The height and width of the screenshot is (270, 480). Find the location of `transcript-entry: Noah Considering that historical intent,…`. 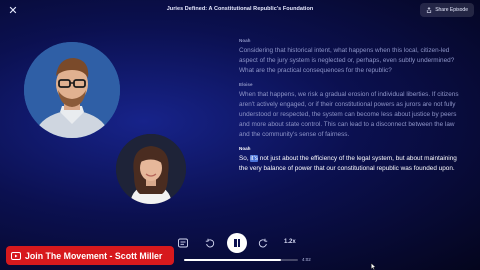

transcript-entry: Noah Considering that historical intent,… is located at coordinates (349, 57).